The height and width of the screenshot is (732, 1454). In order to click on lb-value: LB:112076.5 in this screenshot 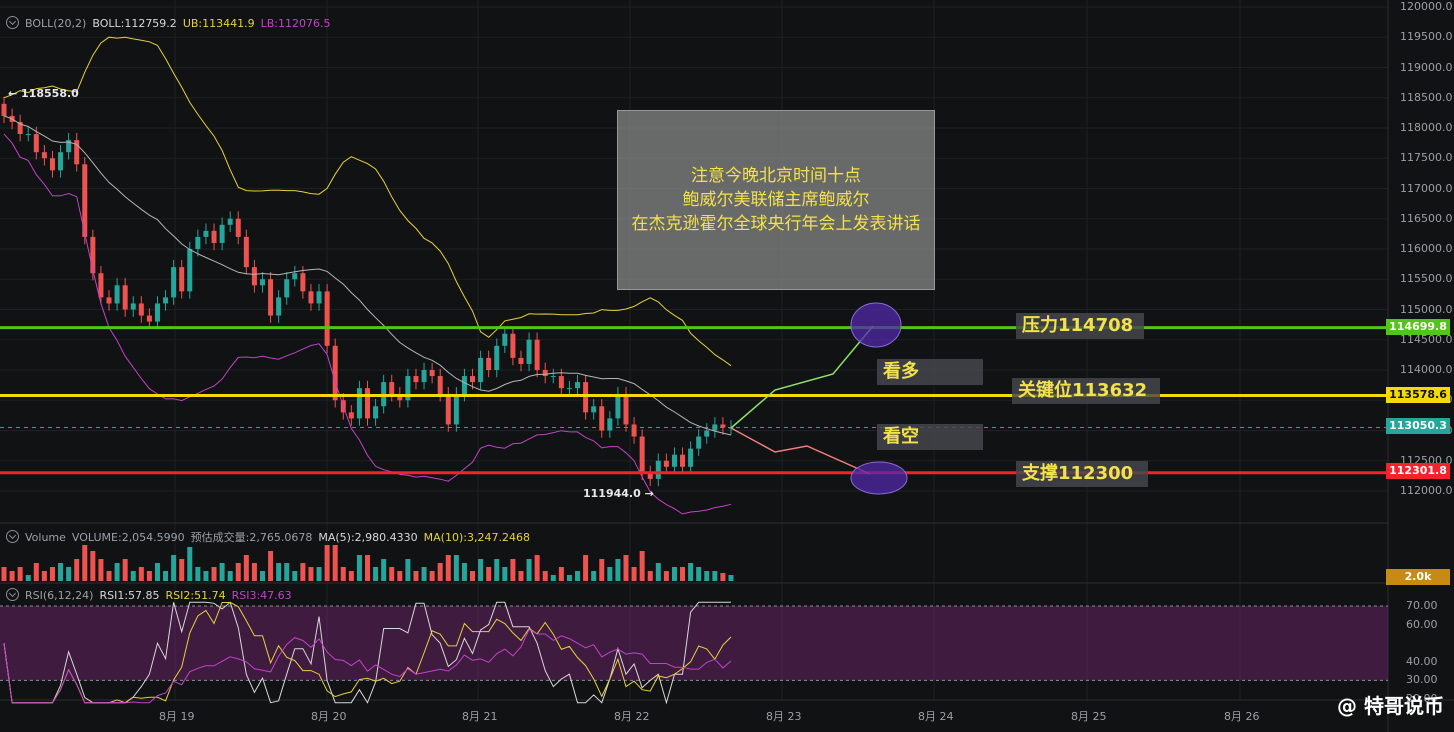, I will do `click(295, 23)`.